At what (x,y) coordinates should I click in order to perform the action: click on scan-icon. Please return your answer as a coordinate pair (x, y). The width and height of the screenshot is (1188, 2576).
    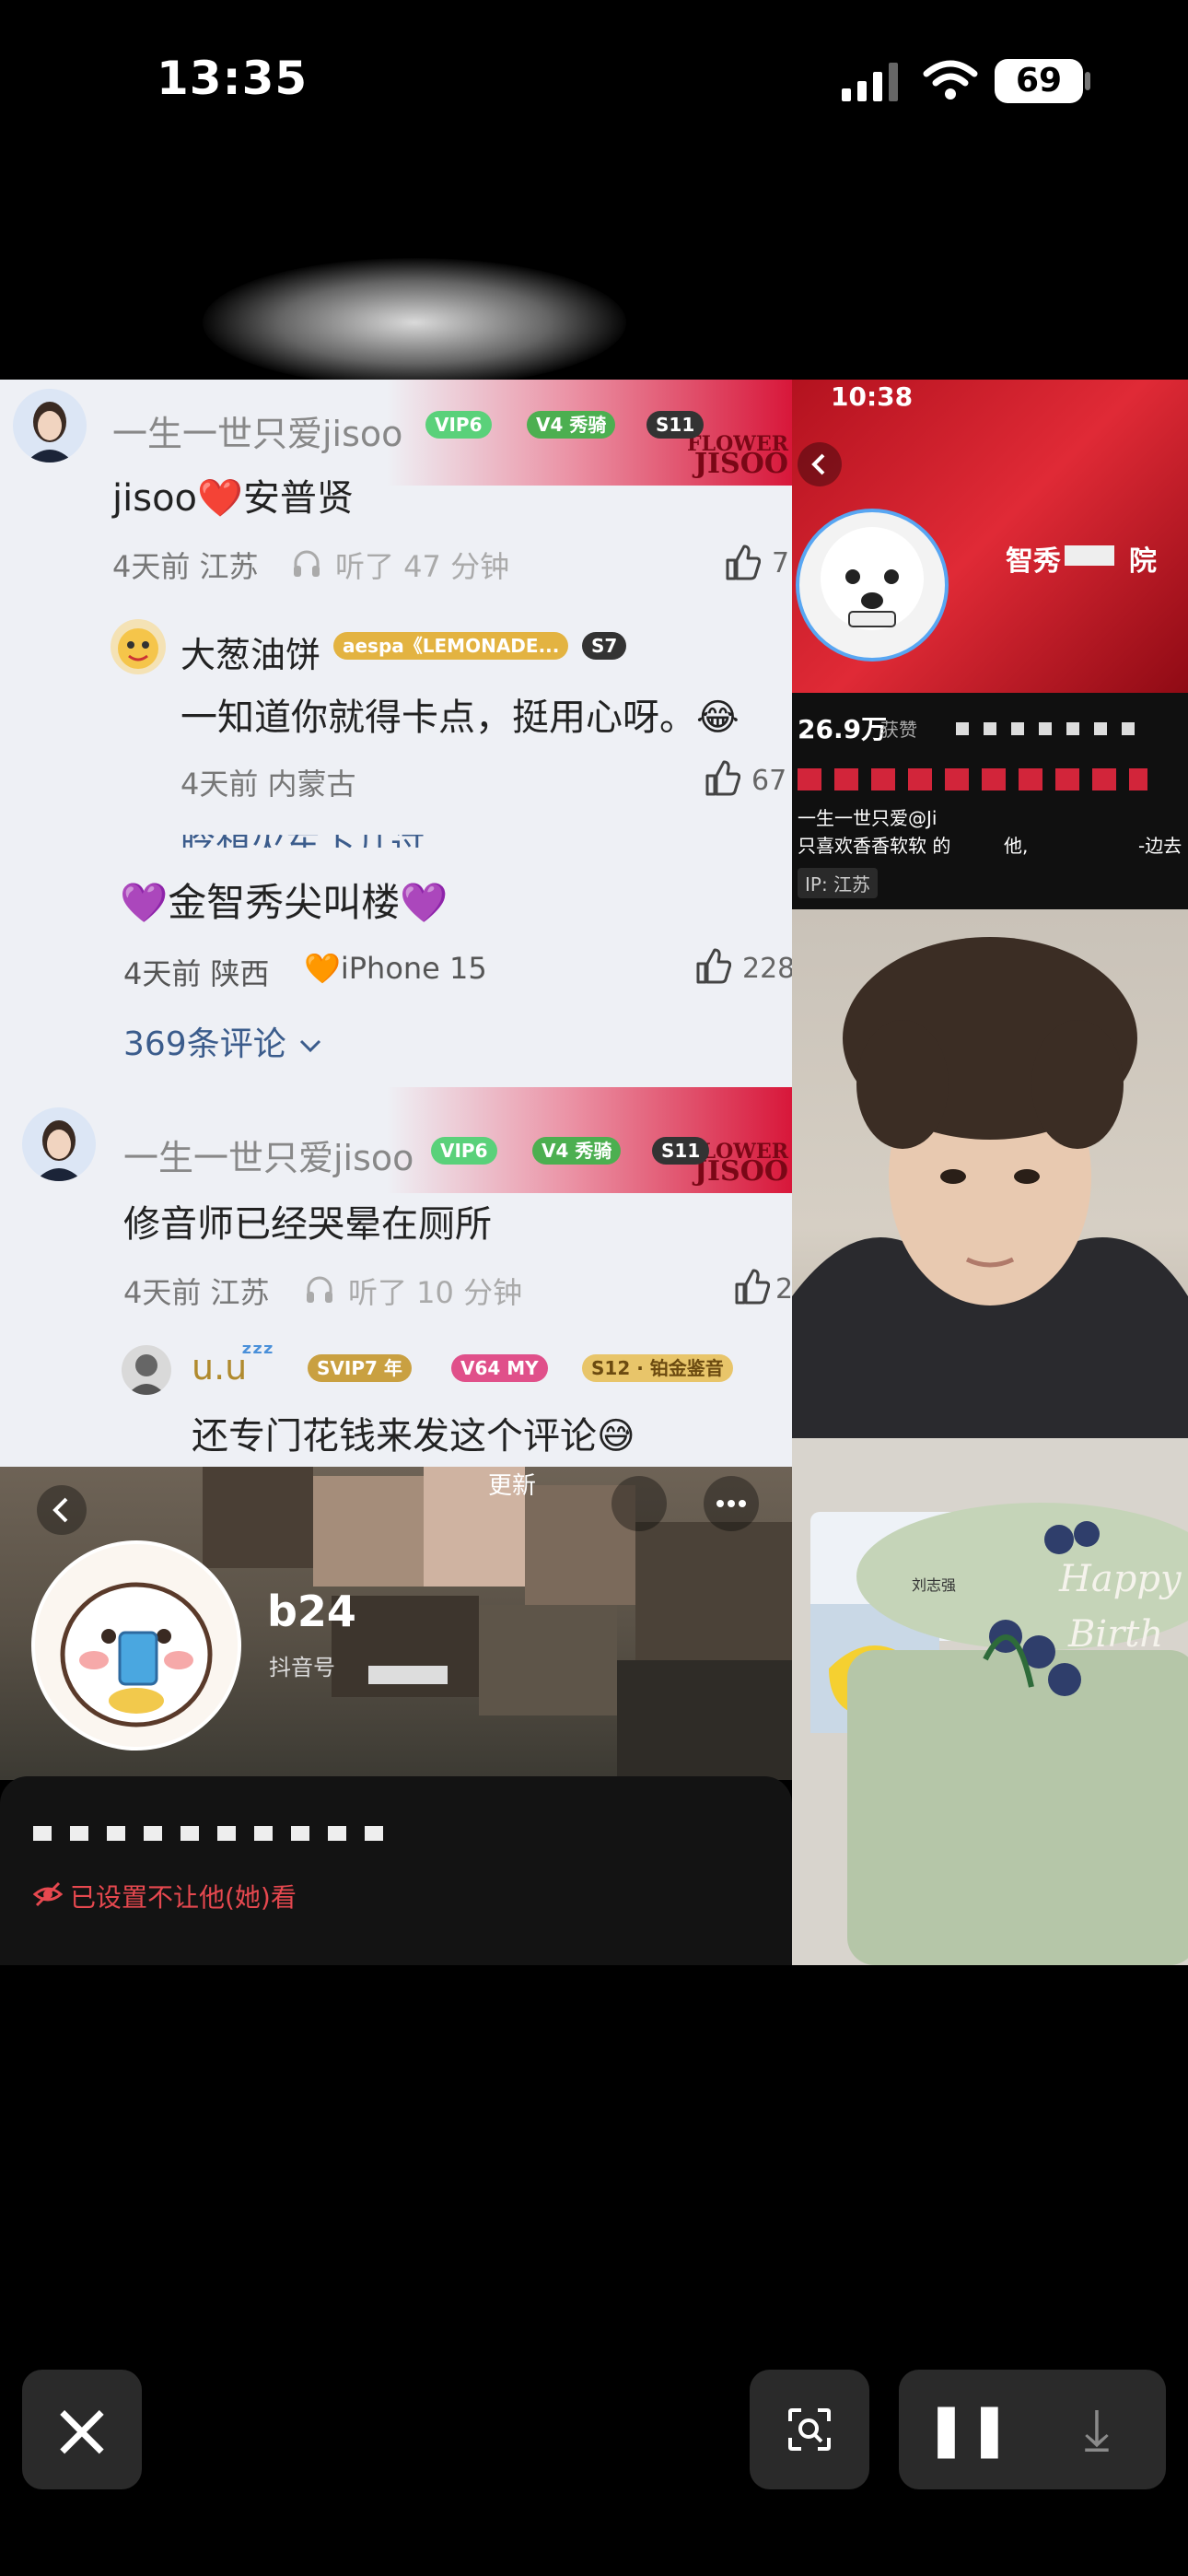
    Looking at the image, I should click on (809, 2429).